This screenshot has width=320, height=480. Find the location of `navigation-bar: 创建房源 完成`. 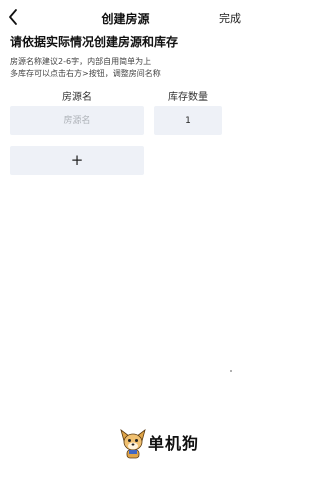

navigation-bar: 创建房源 完成 is located at coordinates (125, 17).